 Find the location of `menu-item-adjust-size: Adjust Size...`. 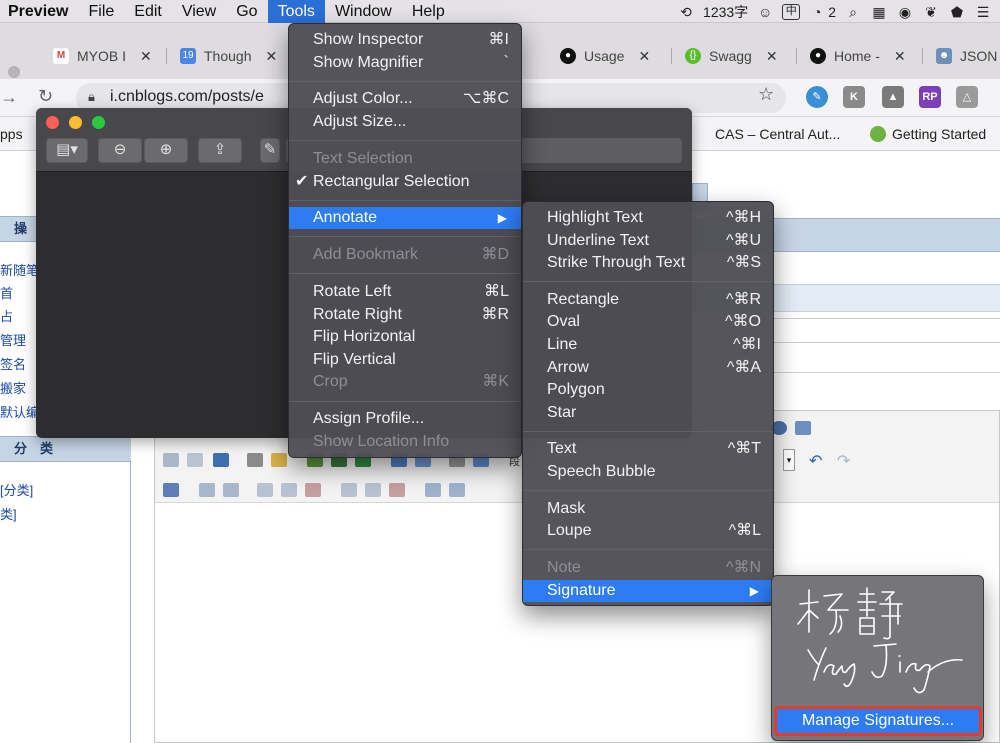

menu-item-adjust-size: Adjust Size... is located at coordinates (405, 122).